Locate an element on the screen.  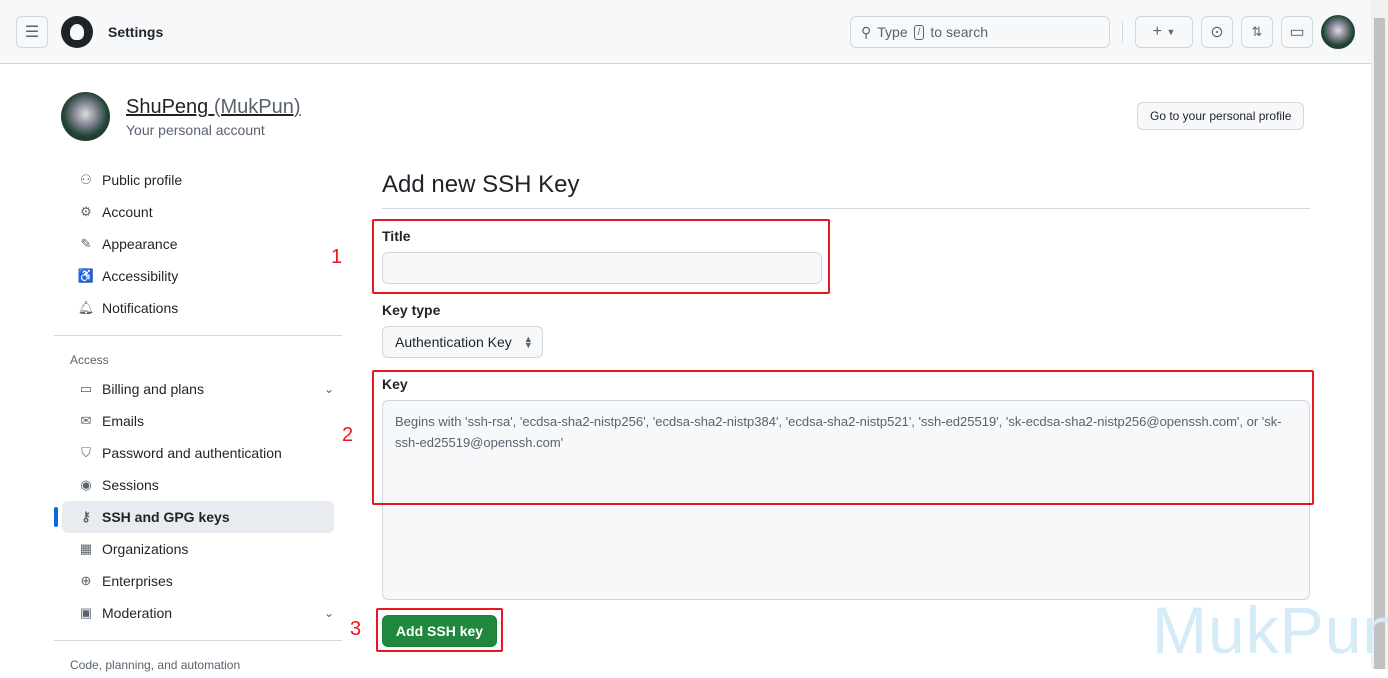
sidebar-item-billing-and-plans: ▭ Billing and plans ⌄ is located at coordinates (202, 389).